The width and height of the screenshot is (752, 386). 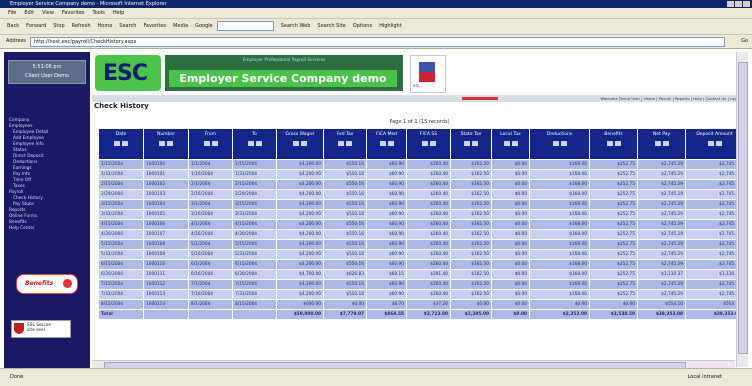 What do you see at coordinates (58, 26) in the screenshot?
I see `toolbar-button-stop: Stop` at bounding box center [58, 26].